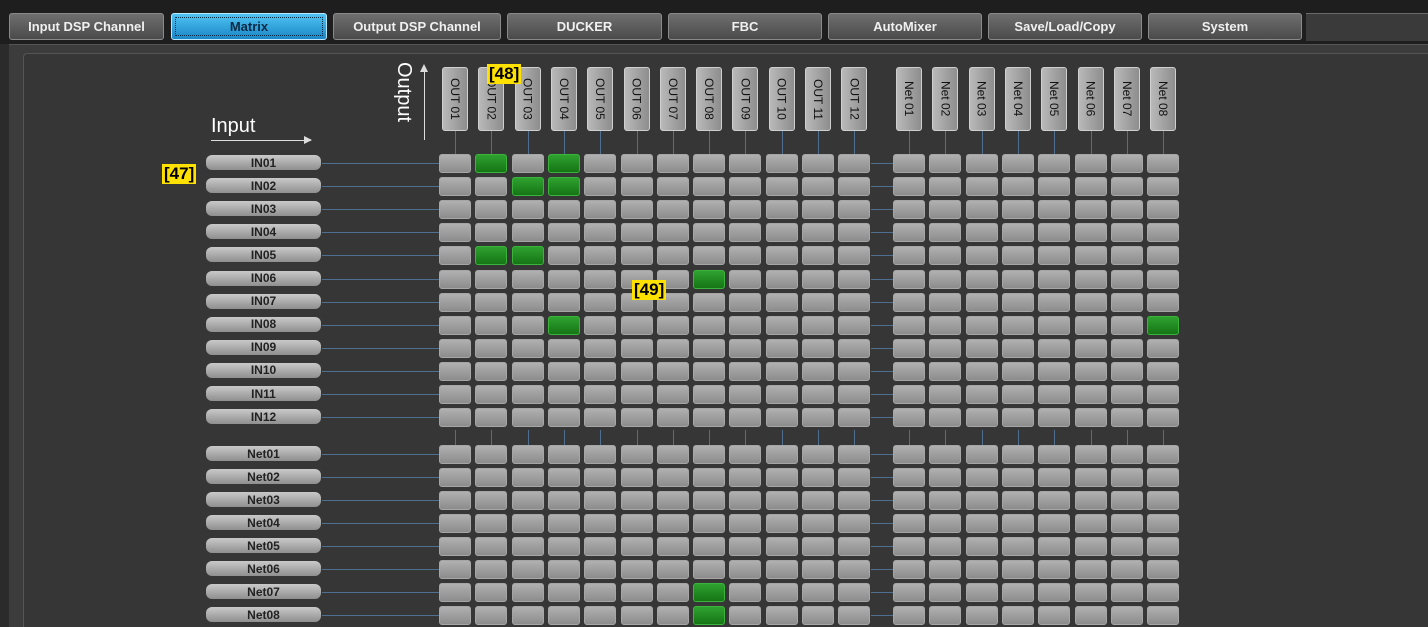 This screenshot has height=627, width=1428. I want to click on route-cell-in07-out02, so click(491, 302).